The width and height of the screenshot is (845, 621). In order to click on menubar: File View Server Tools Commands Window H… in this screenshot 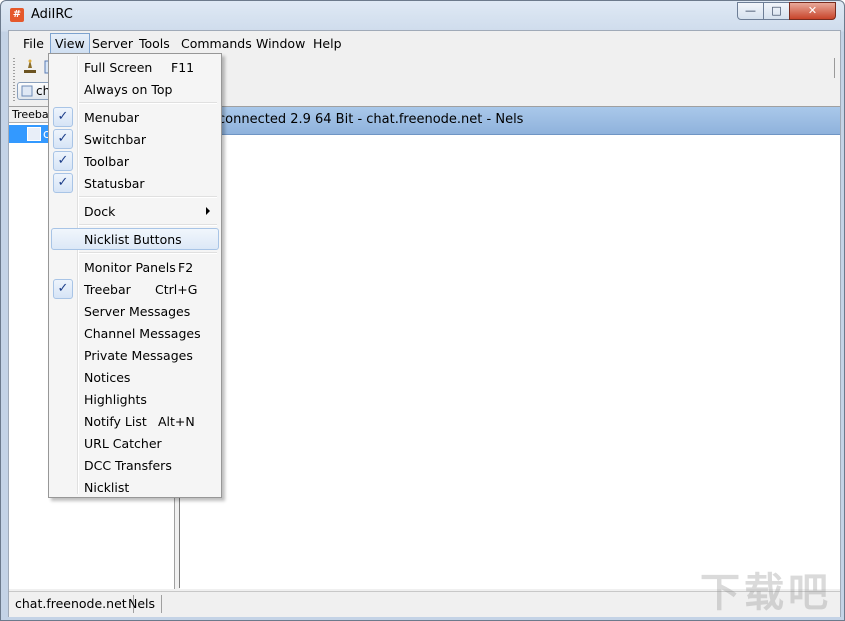, I will do `click(424, 43)`.